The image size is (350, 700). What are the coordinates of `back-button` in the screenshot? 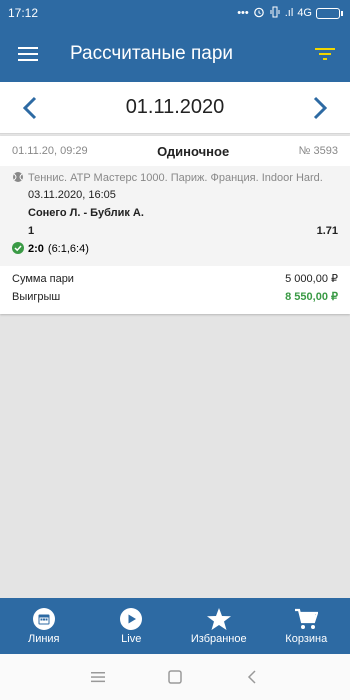 It's located at (252, 677).